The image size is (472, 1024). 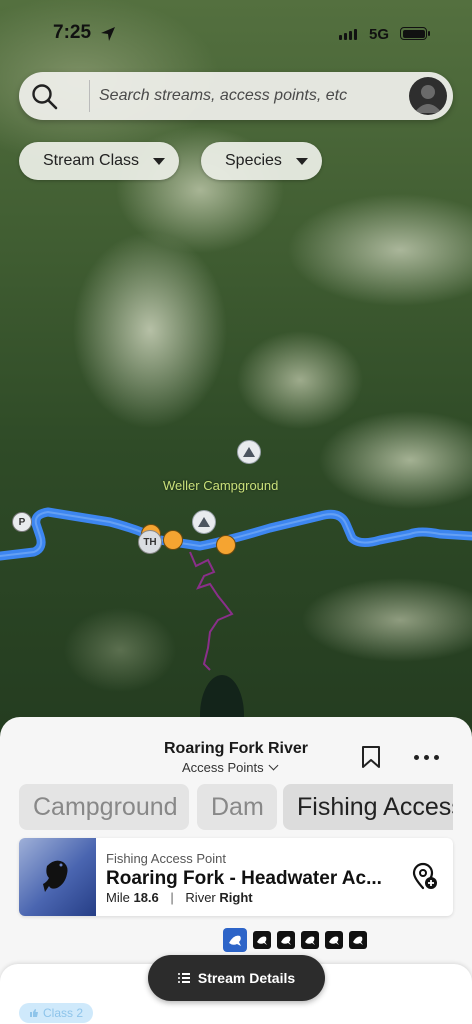 I want to click on mile-label: Mile, so click(x=118, y=897).